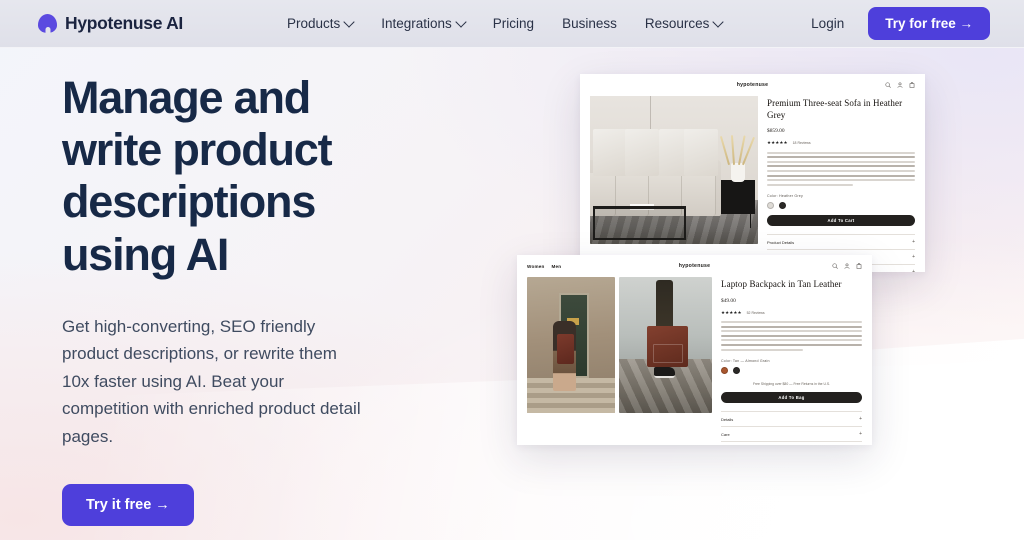 The image size is (1024, 540). I want to click on mock-accordion-label: Product Details, so click(781, 242).